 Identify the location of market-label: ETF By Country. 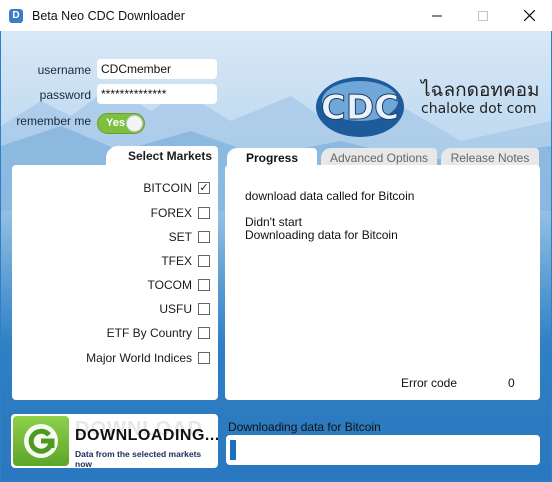
(149, 333).